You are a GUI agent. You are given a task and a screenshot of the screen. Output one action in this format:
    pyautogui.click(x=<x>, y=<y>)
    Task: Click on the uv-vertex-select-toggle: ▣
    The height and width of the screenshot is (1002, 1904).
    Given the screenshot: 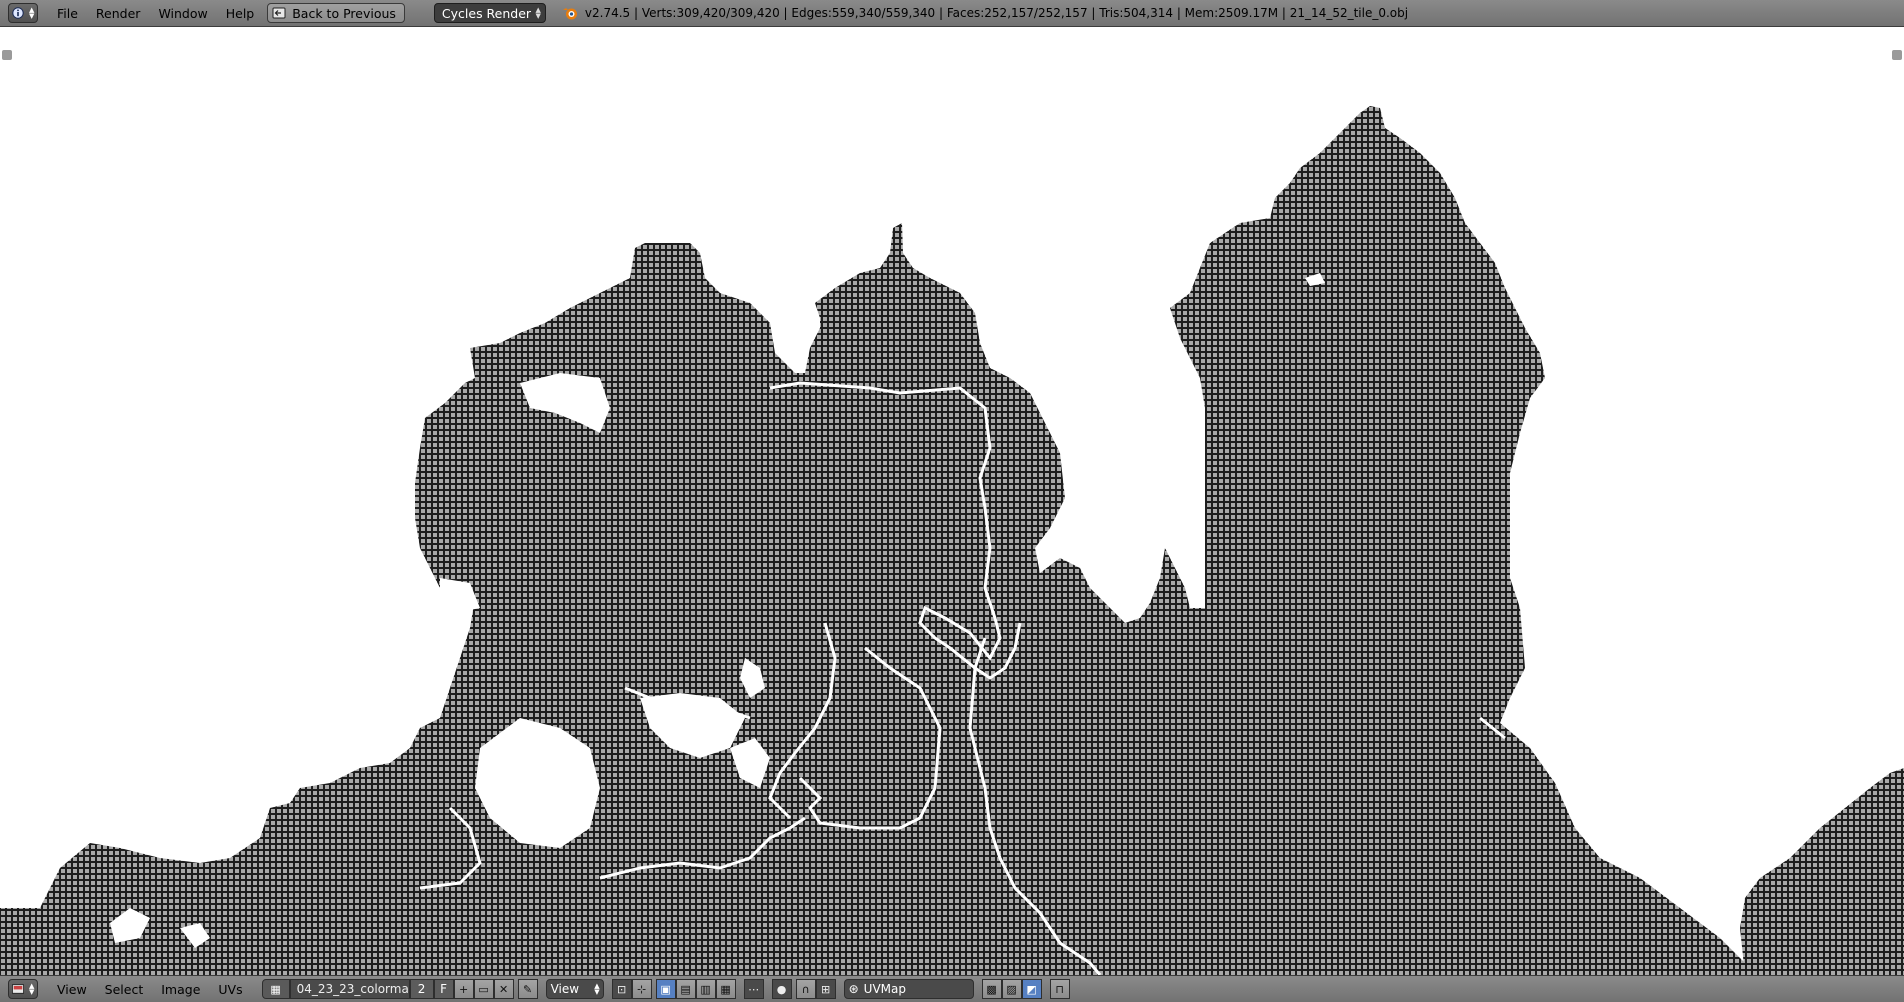 What is the action you would take?
    pyautogui.click(x=665, y=989)
    